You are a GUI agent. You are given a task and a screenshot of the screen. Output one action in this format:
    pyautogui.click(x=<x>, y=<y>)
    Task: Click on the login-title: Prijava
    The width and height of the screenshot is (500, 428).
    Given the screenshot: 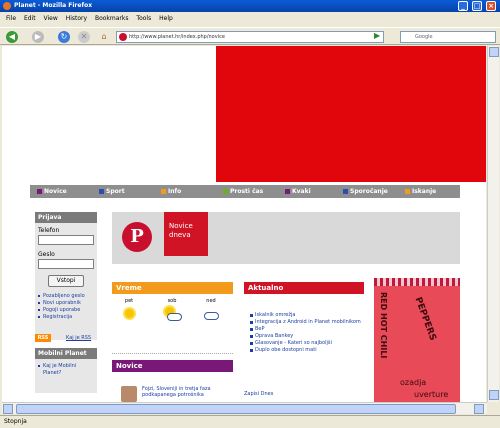 What is the action you would take?
    pyautogui.click(x=66, y=217)
    